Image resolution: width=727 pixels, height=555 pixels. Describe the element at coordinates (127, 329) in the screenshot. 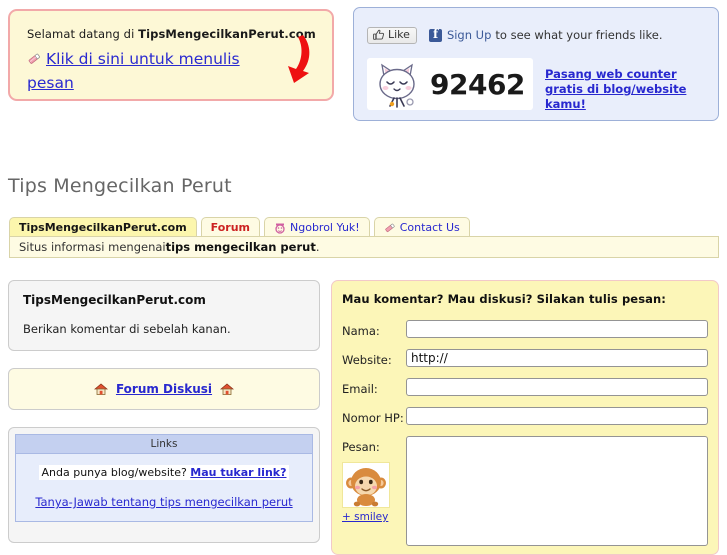

I see `about-text: Berikan komentar di sebelah kanan.` at that location.